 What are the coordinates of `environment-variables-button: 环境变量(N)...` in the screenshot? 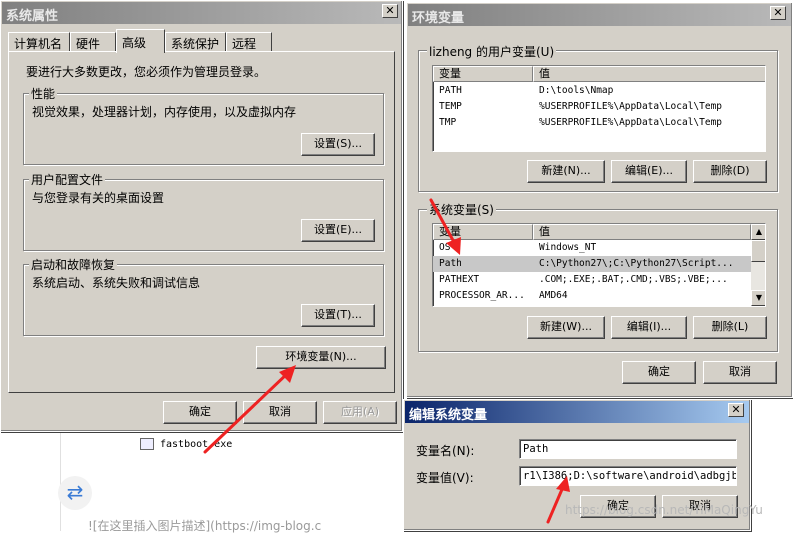 It's located at (321, 357).